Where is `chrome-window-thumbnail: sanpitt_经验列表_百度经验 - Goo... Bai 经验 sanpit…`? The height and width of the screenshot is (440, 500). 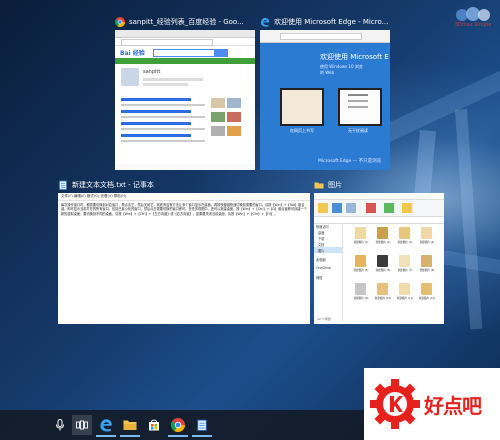
chrome-window-thumbnail: sanpitt_经验列表_百度经验 - Goo... Bai 经验 sanpit… is located at coordinates (185, 92).